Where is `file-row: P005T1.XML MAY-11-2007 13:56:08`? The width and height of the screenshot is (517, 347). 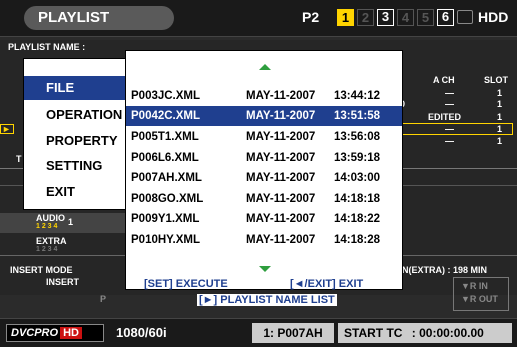
file-row: P005T1.XML MAY-11-2007 13:56:08 is located at coordinates (264, 137).